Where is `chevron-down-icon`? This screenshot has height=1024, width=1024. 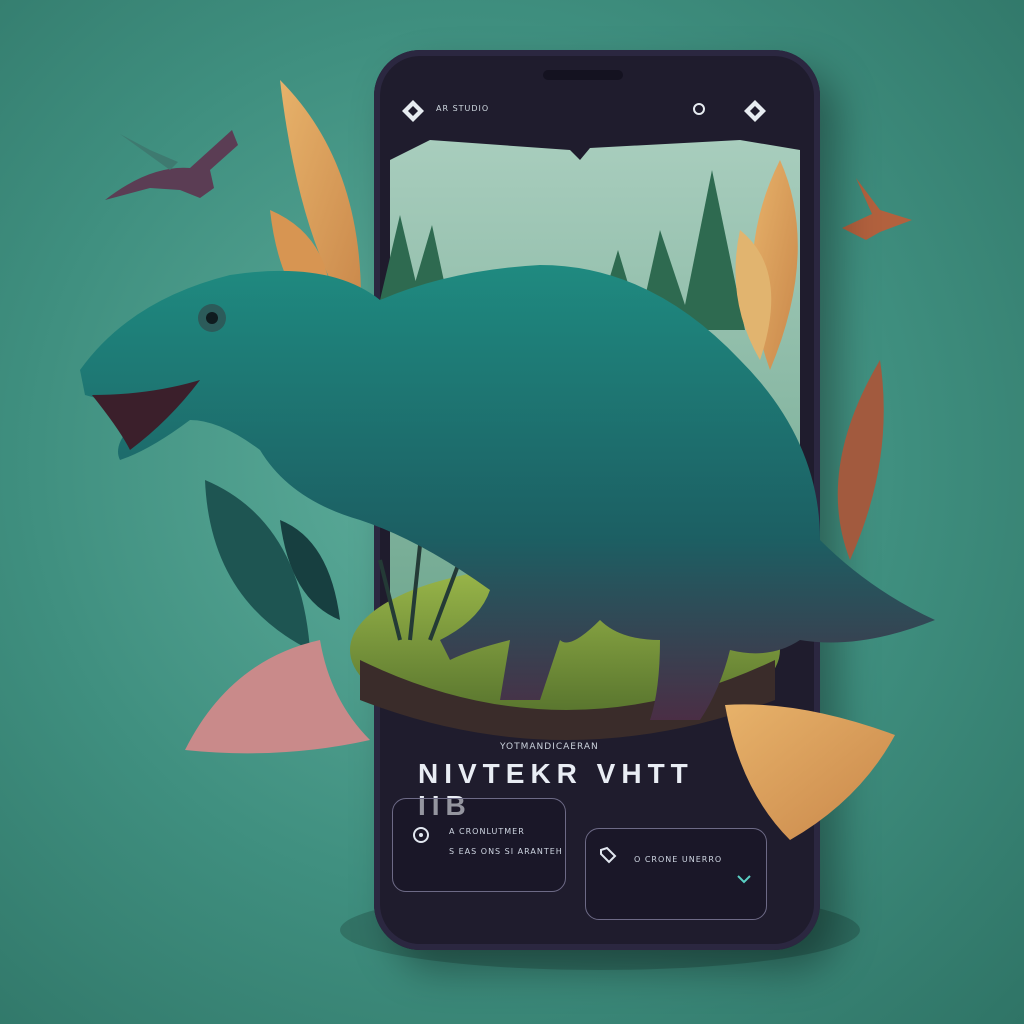 chevron-down-icon is located at coordinates (744, 879).